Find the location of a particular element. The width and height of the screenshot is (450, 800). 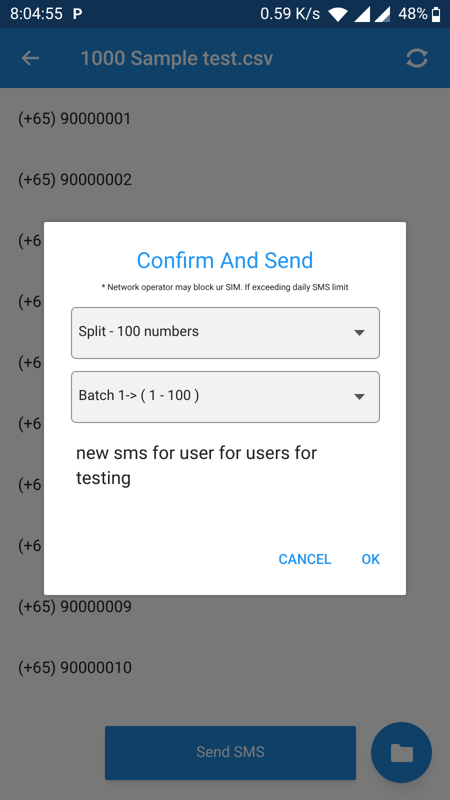

phone-number: (+65) 90000010 is located at coordinates (75, 668).